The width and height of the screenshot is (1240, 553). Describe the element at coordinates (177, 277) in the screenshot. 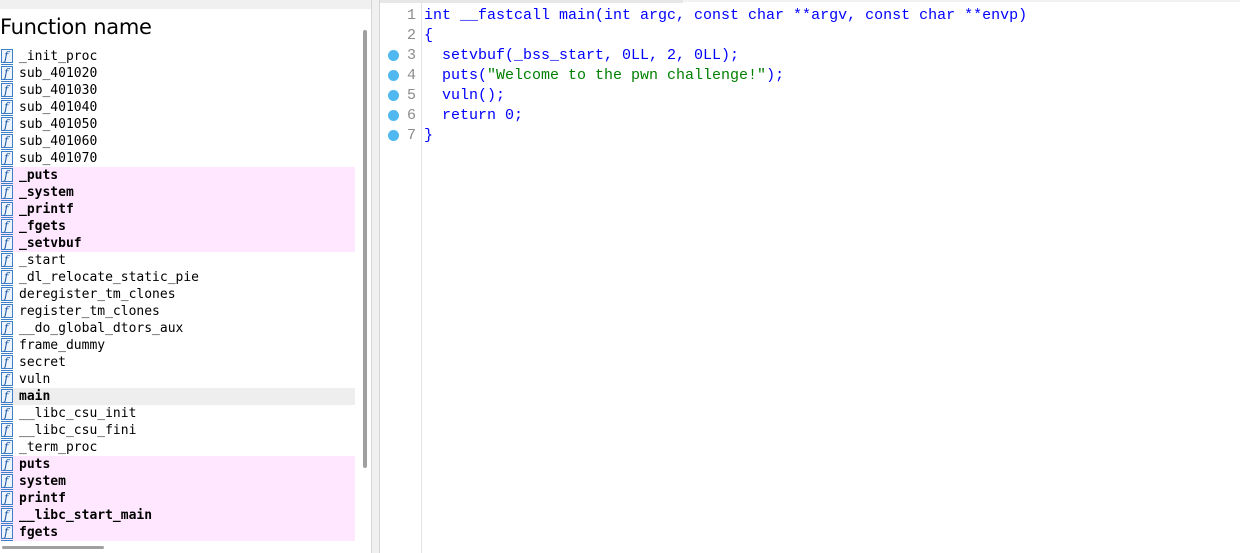

I see `function-list-item: f _dl_relocate_static_pie` at that location.